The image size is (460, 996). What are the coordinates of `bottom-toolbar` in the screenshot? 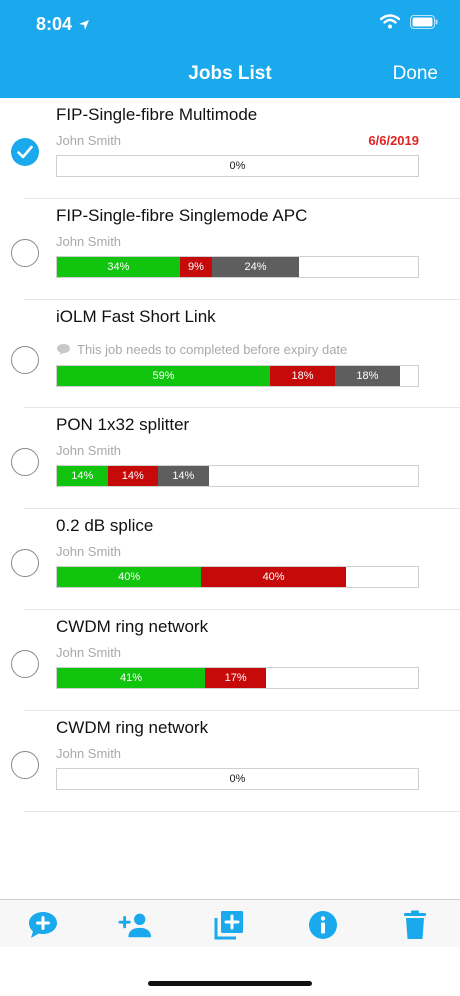 It's located at (230, 923).